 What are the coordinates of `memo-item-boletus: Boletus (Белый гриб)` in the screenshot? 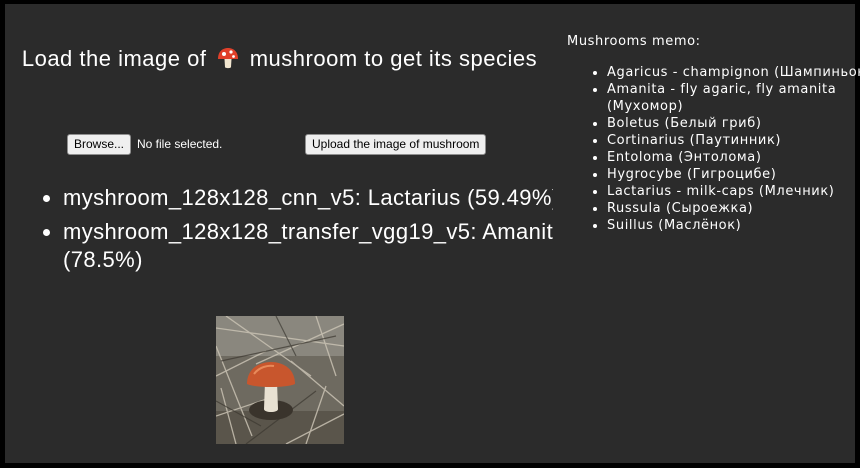 It's located at (733, 123).